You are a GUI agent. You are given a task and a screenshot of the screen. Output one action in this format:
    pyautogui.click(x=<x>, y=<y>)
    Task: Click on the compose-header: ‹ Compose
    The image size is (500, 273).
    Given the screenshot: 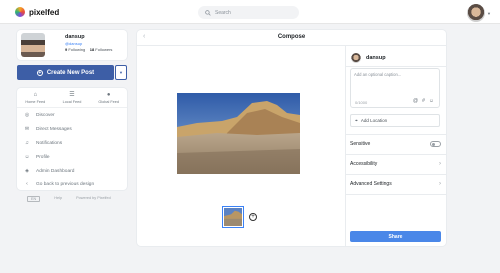 What is the action you would take?
    pyautogui.click(x=291, y=38)
    